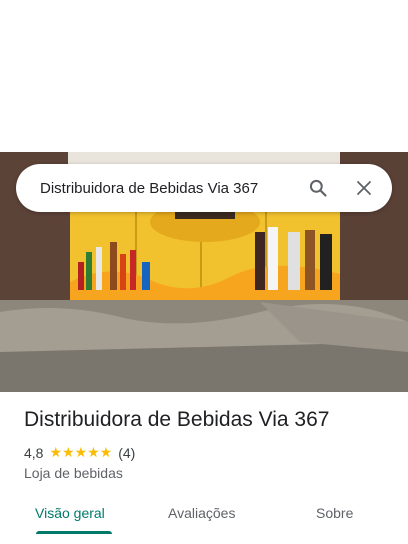 This screenshot has width=408, height=544. I want to click on close-icon, so click(364, 188).